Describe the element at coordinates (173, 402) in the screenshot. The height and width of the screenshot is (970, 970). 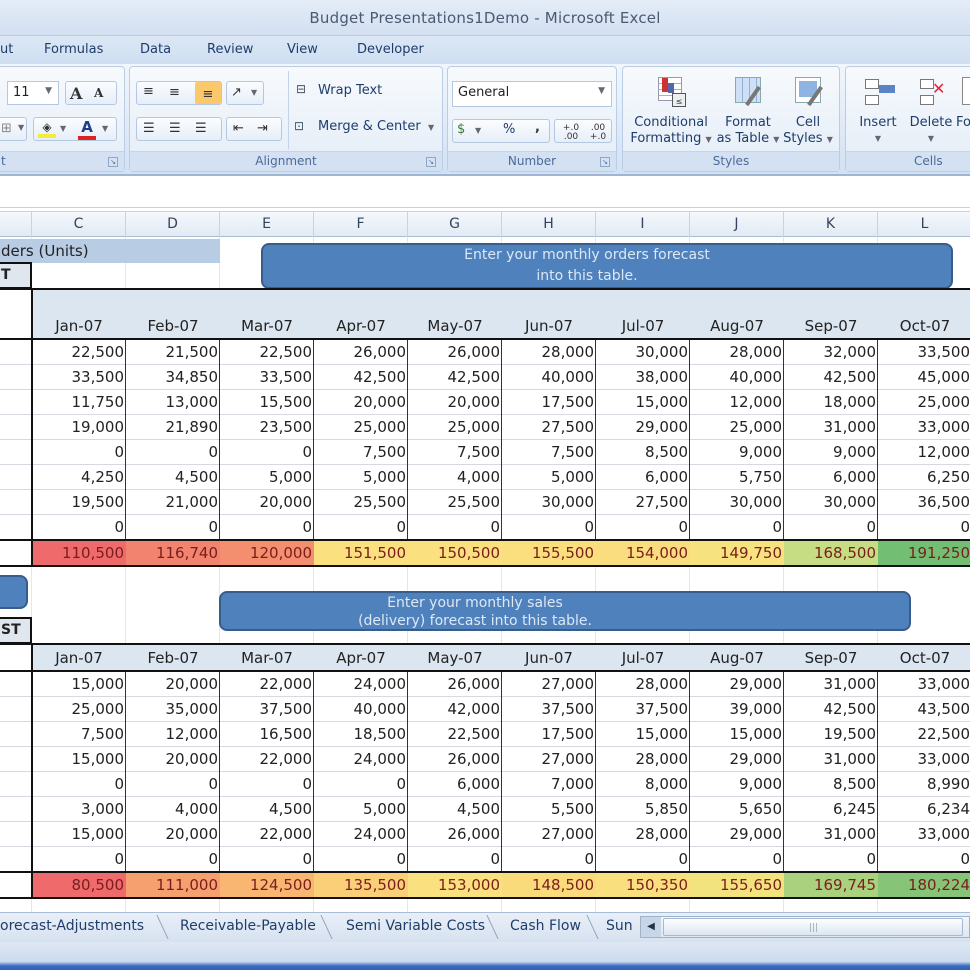
I see `data-cell: 13,000` at that location.